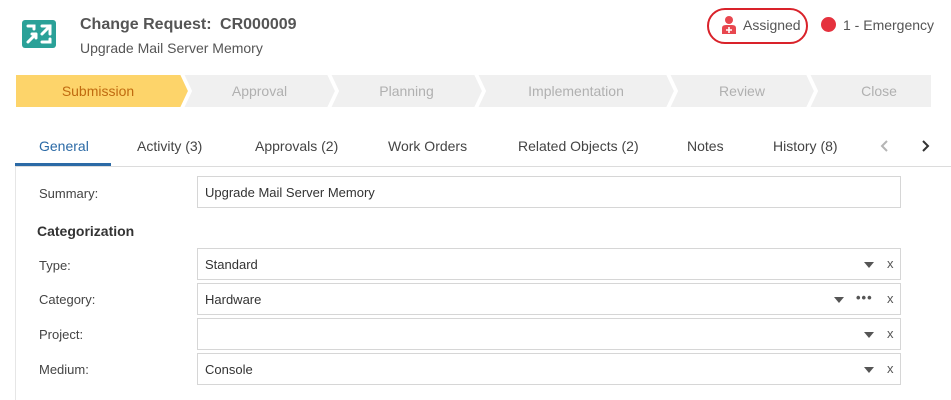  Describe the element at coordinates (805, 146) in the screenshot. I see `tab-history: History (8)` at that location.